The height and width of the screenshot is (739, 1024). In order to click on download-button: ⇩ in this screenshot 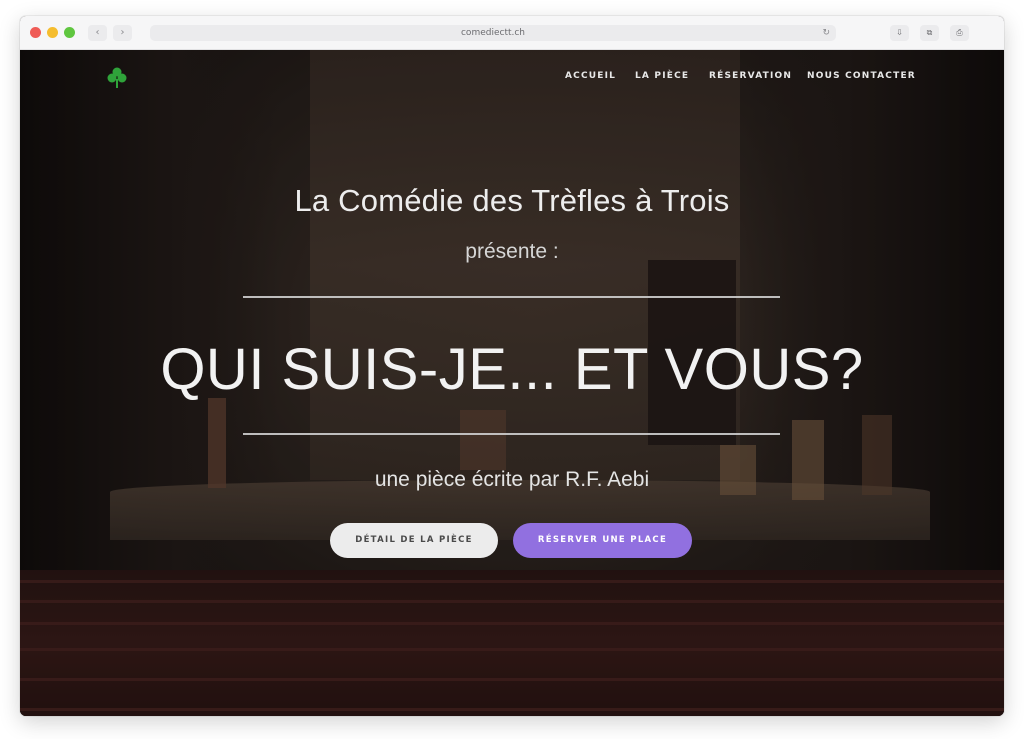, I will do `click(899, 33)`.